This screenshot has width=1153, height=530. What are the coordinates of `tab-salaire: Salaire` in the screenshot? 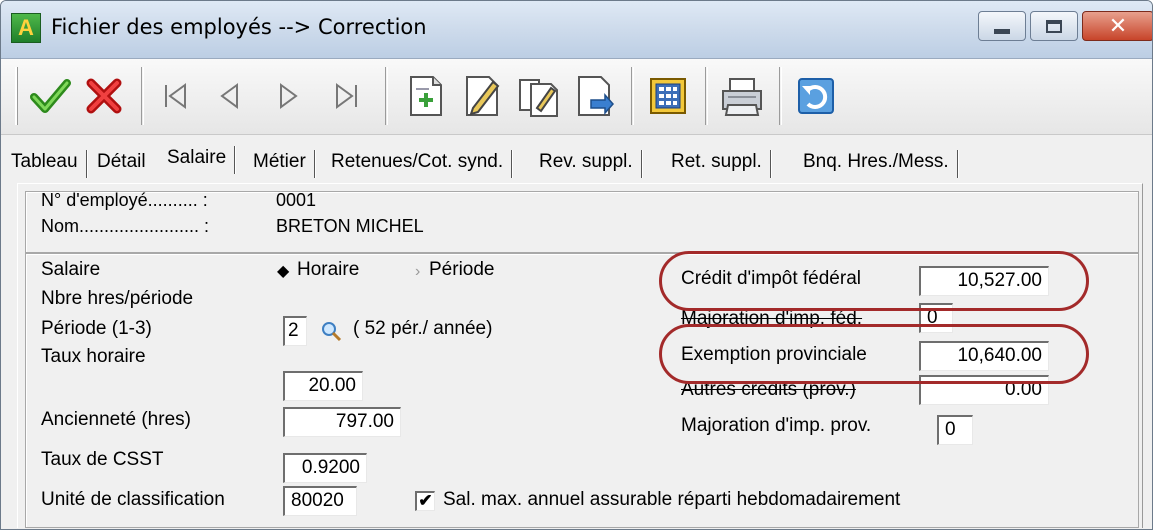 It's located at (198, 160).